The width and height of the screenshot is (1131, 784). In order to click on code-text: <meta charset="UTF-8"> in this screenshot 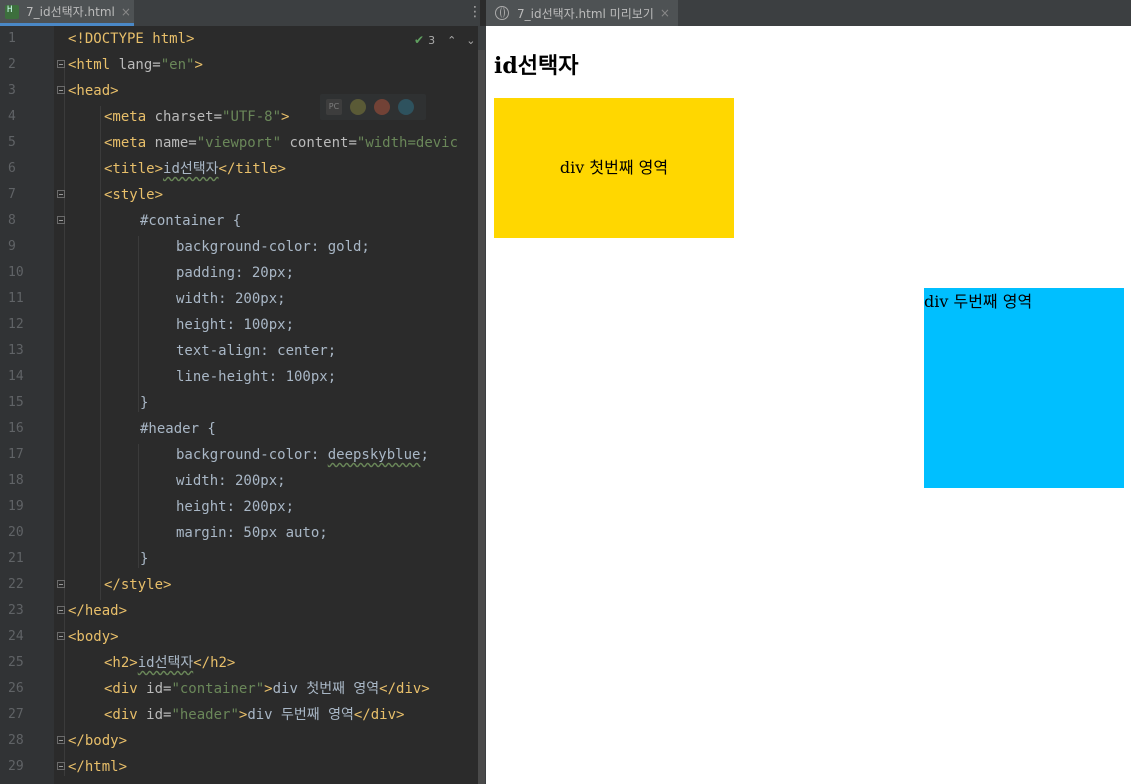, I will do `click(196, 117)`.